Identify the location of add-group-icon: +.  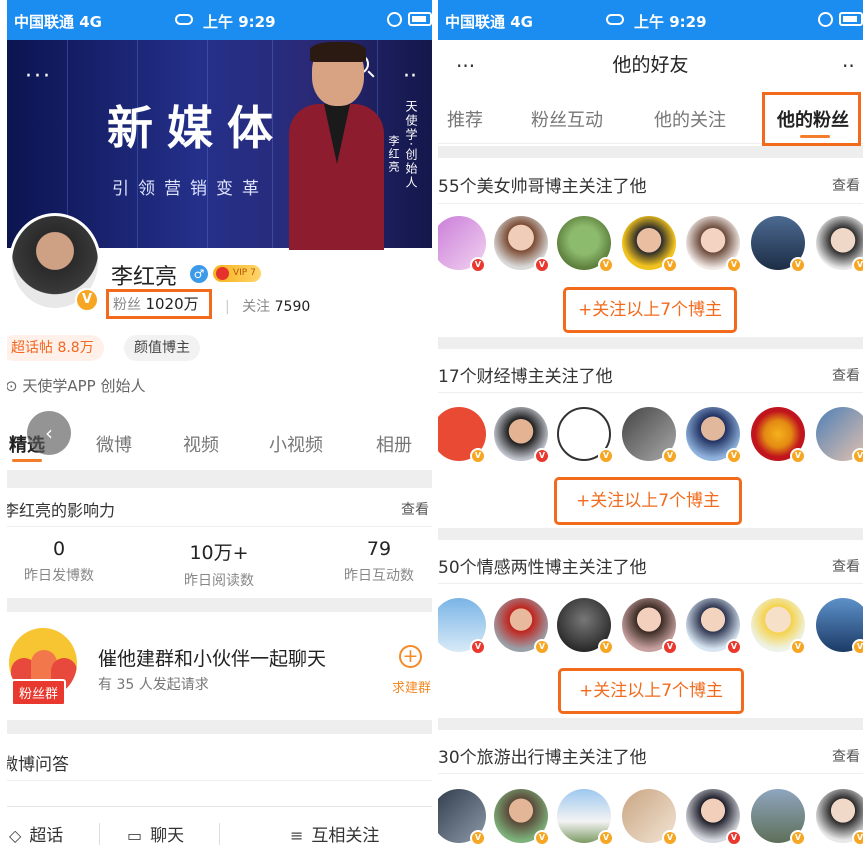
(410, 656).